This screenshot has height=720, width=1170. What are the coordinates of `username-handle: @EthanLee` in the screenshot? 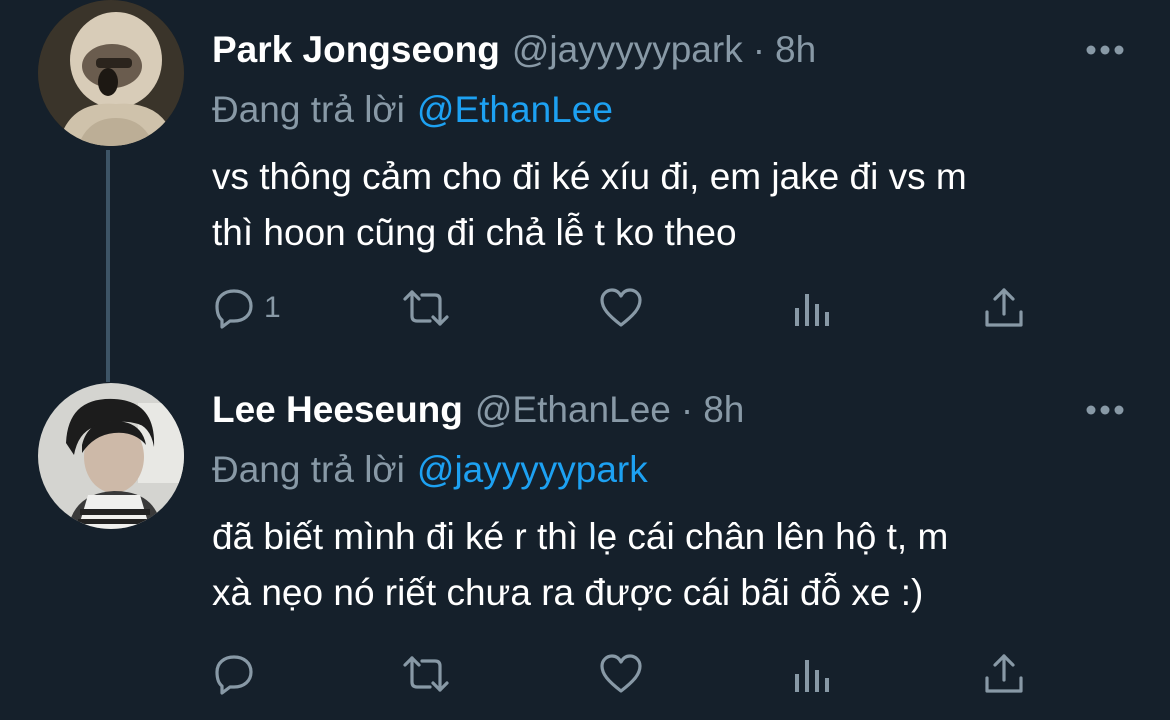 It's located at (573, 410).